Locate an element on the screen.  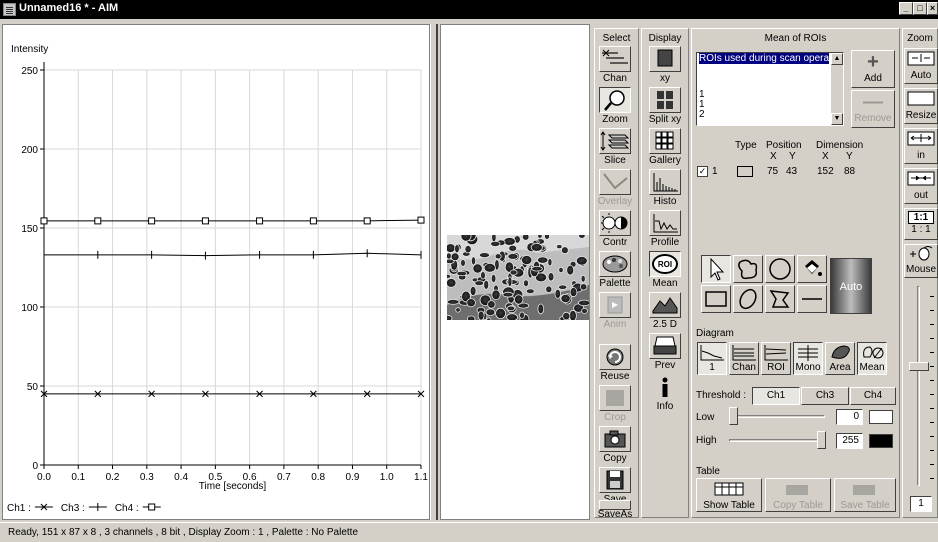
minimize-button: _ is located at coordinates (906, 8).